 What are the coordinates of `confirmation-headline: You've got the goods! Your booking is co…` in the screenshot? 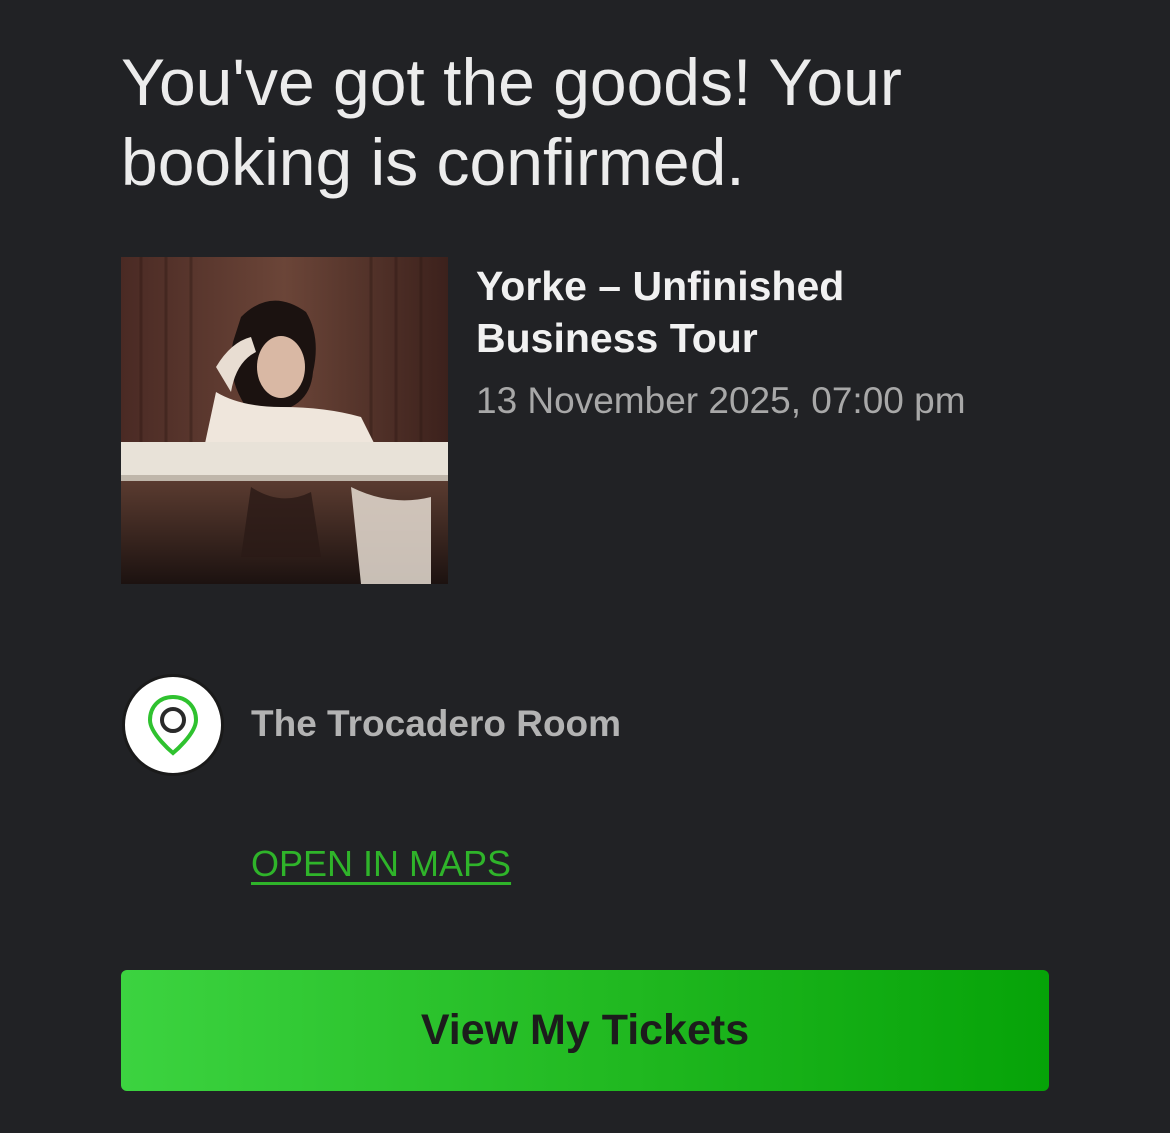 It's located at (511, 122).